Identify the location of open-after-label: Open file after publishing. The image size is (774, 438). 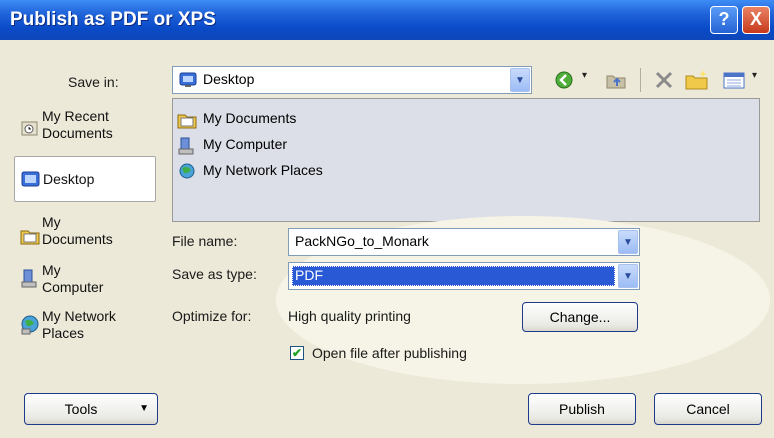
(389, 353).